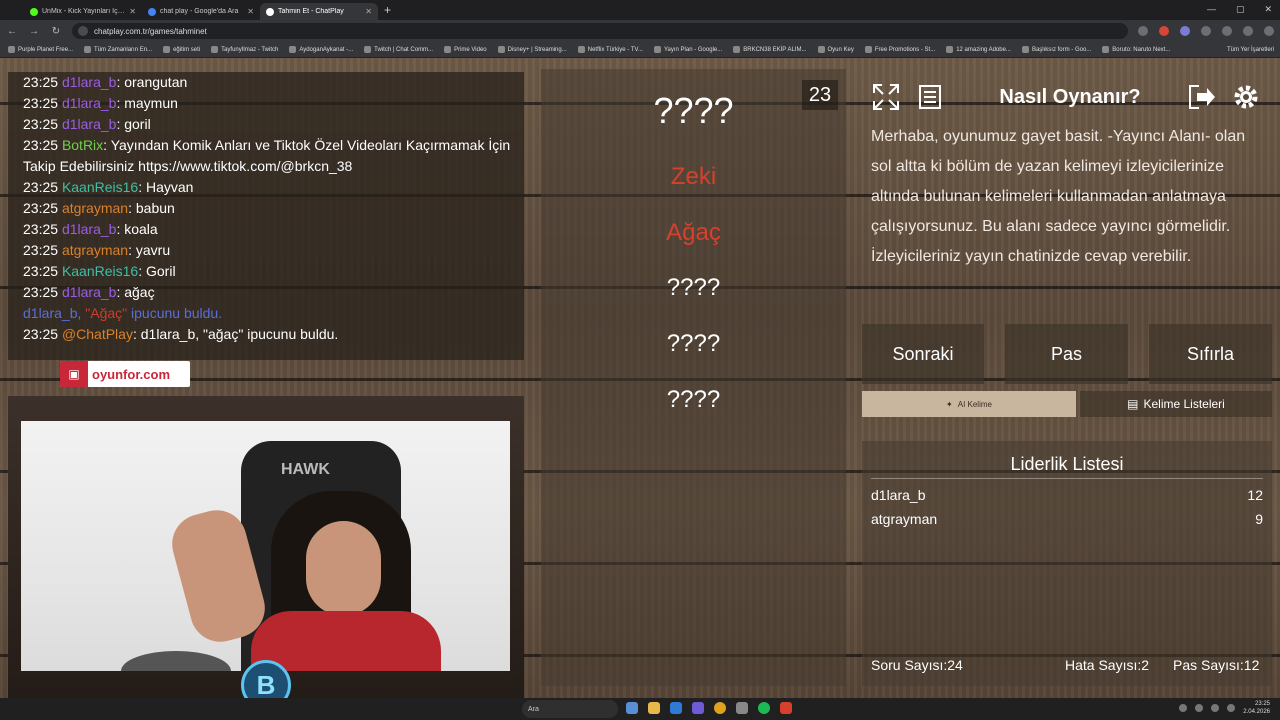 This screenshot has height=720, width=1280. Describe the element at coordinates (161, 271) in the screenshot. I see `chat-text: Goril` at that location.